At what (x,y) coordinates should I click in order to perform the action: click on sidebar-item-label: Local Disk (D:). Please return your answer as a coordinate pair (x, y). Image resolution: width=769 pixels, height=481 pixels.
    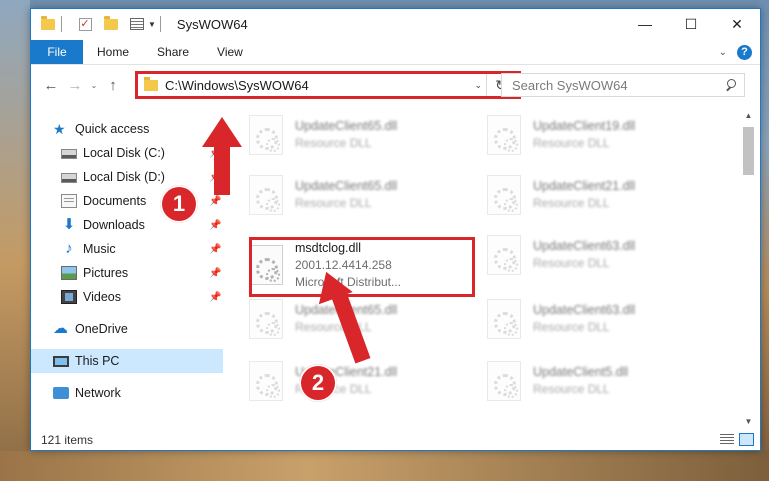
    Looking at the image, I should click on (124, 177).